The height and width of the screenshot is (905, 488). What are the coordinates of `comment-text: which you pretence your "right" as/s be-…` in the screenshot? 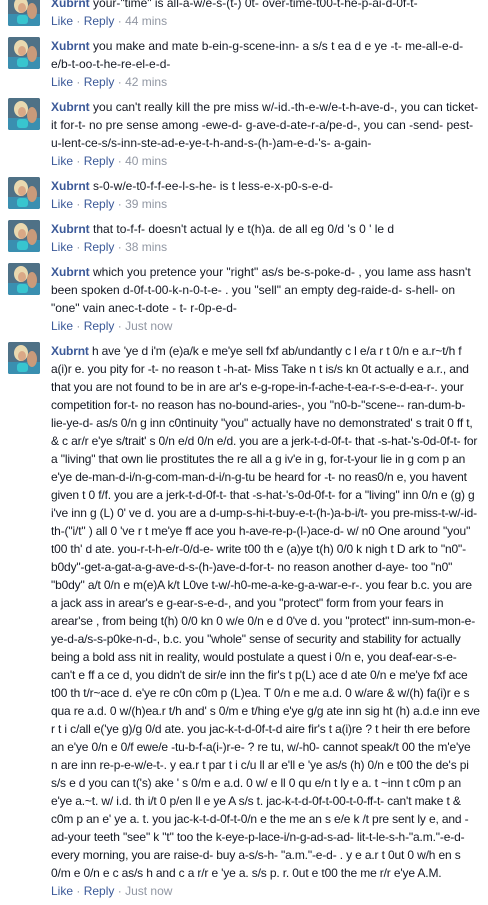 It's located at (261, 290).